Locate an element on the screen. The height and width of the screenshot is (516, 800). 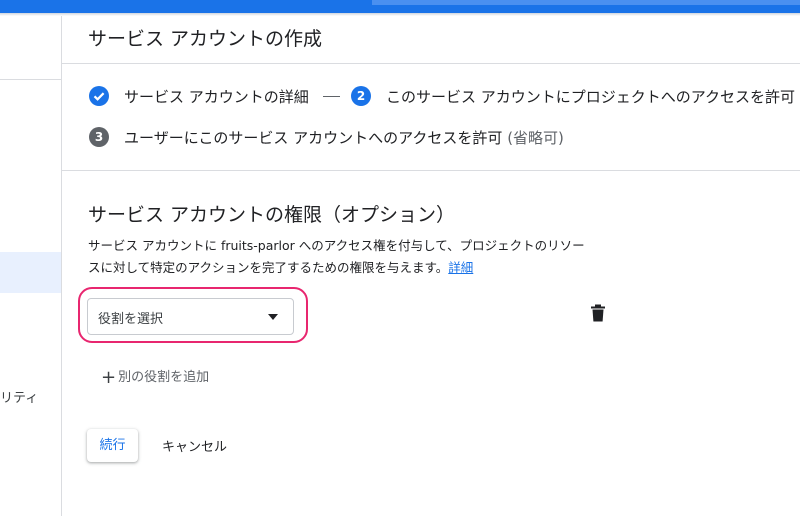
add-role-button: + 別の役割を追加 is located at coordinates (155, 377).